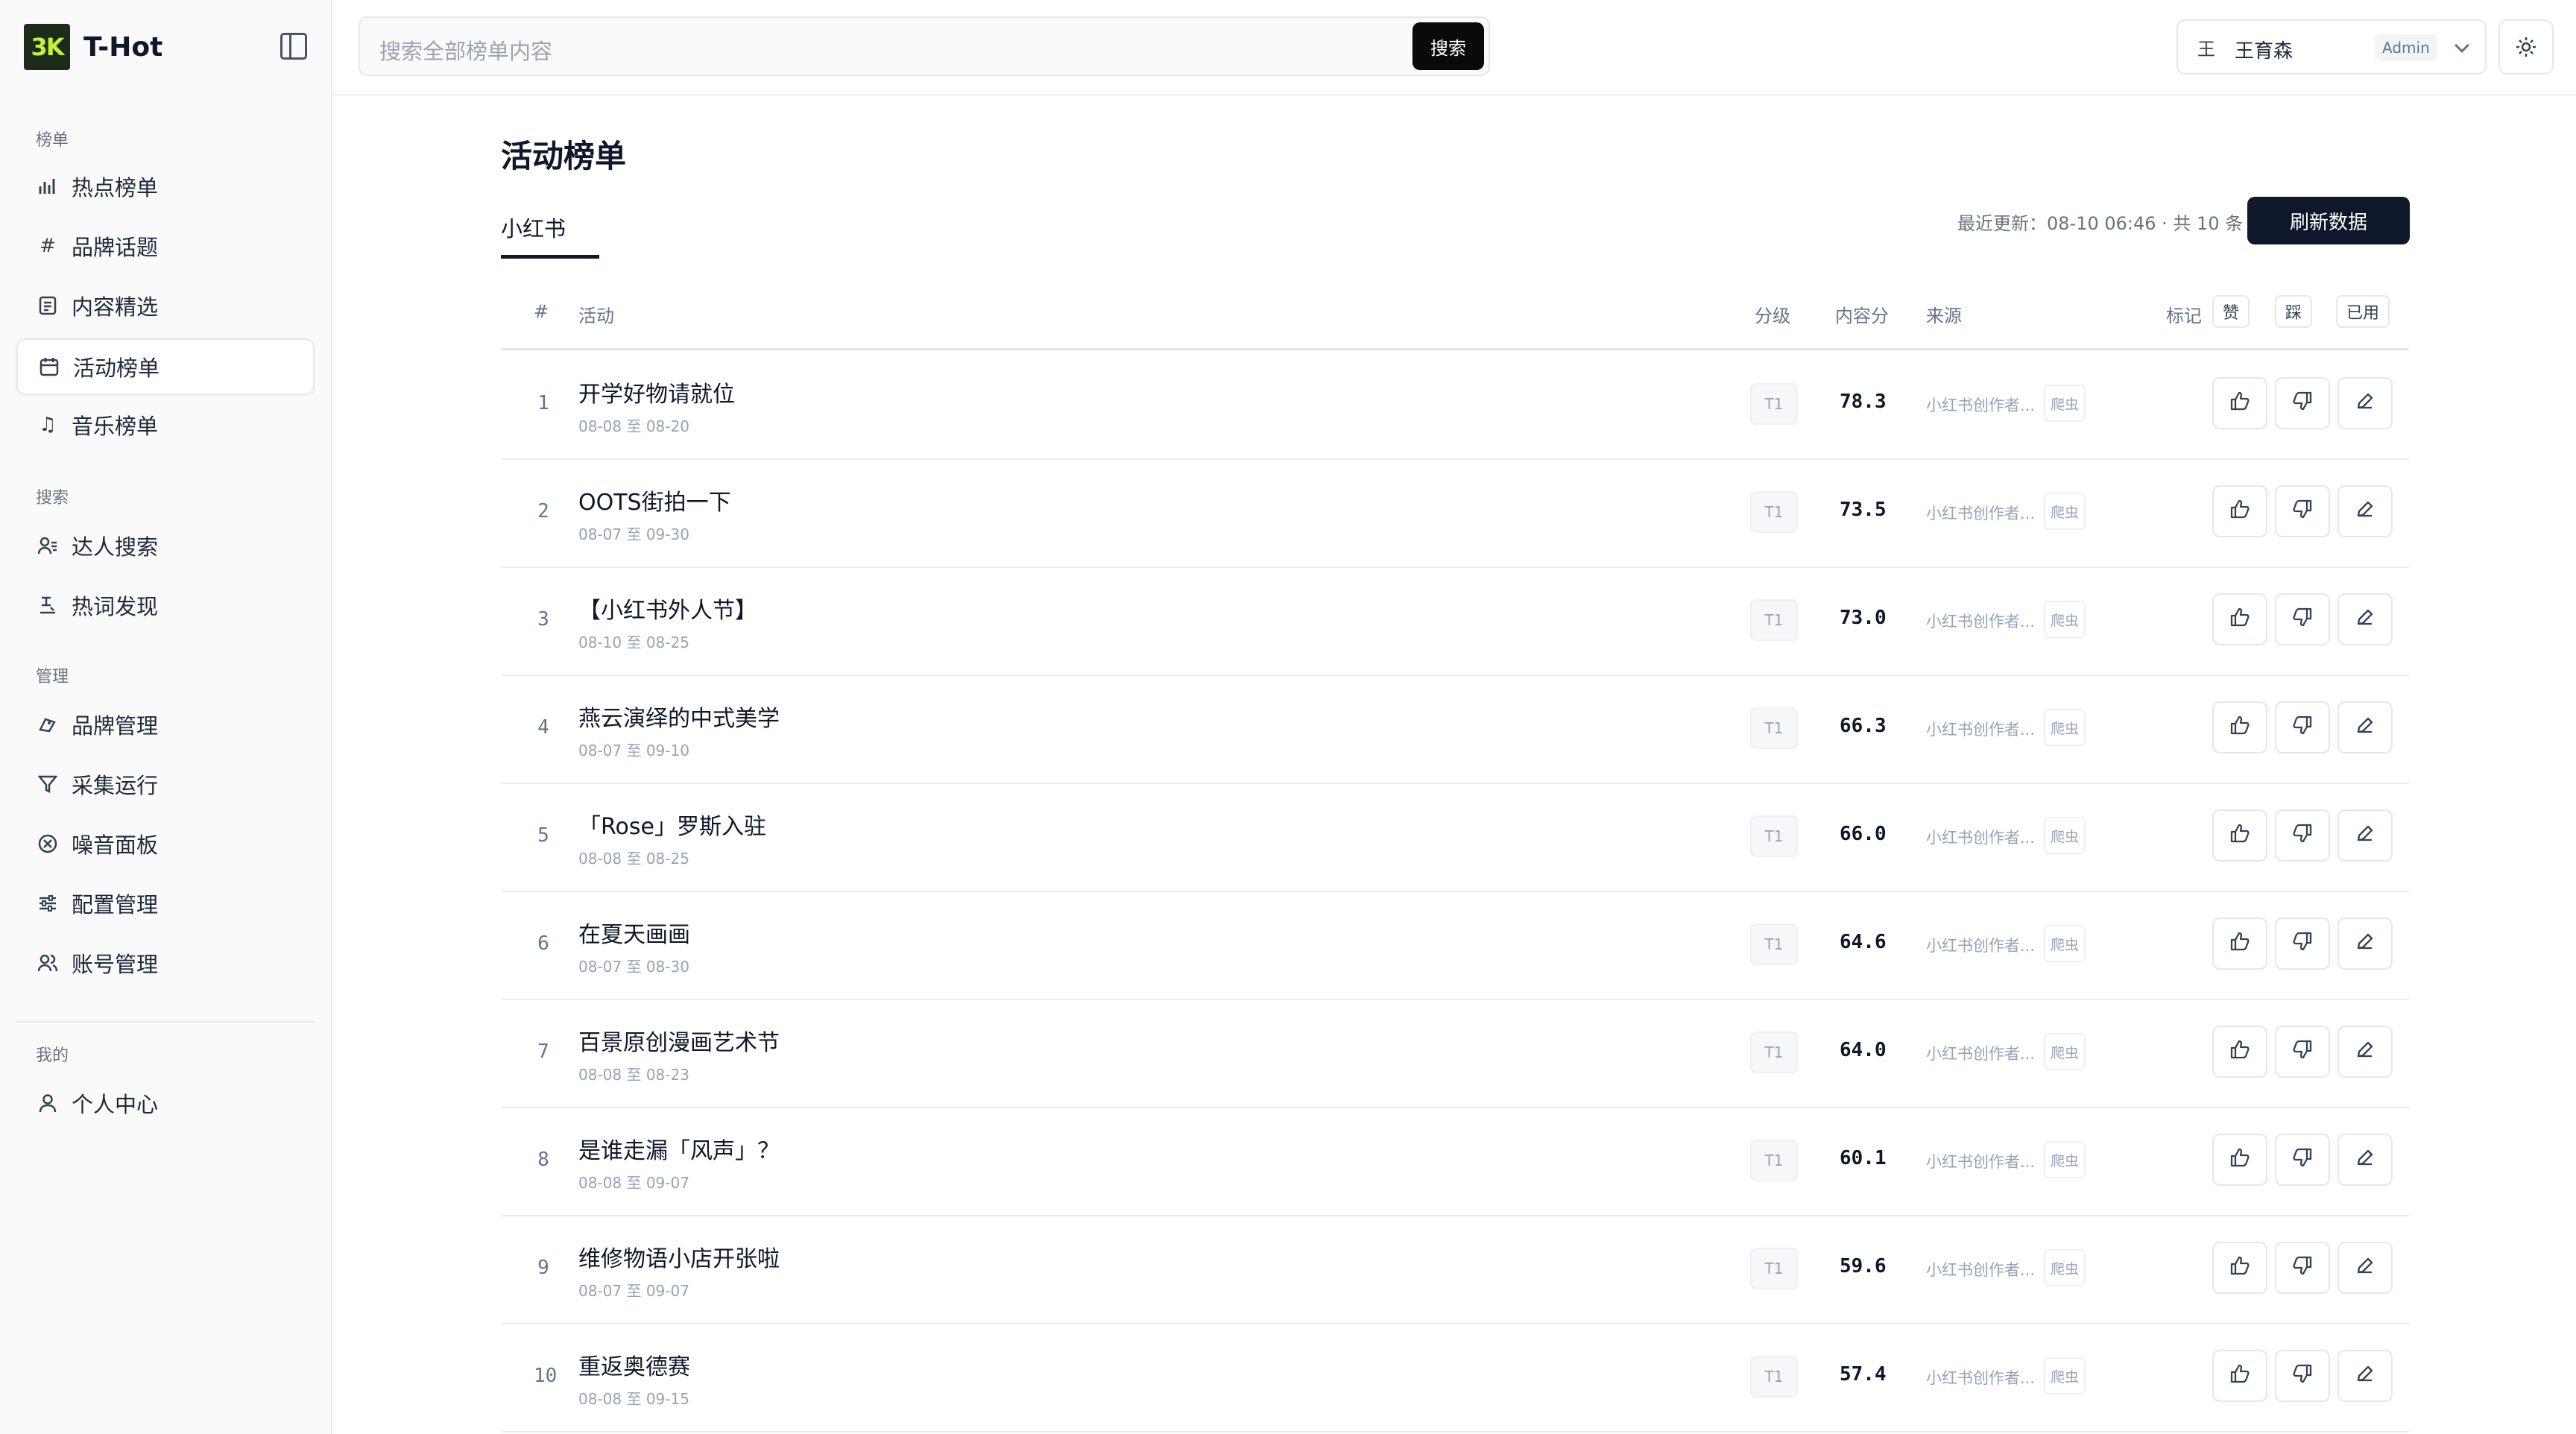 The image size is (2576, 1434). What do you see at coordinates (165, 246) in the screenshot?
I see `sidebar-item-brand-topics: # 品牌话题` at bounding box center [165, 246].